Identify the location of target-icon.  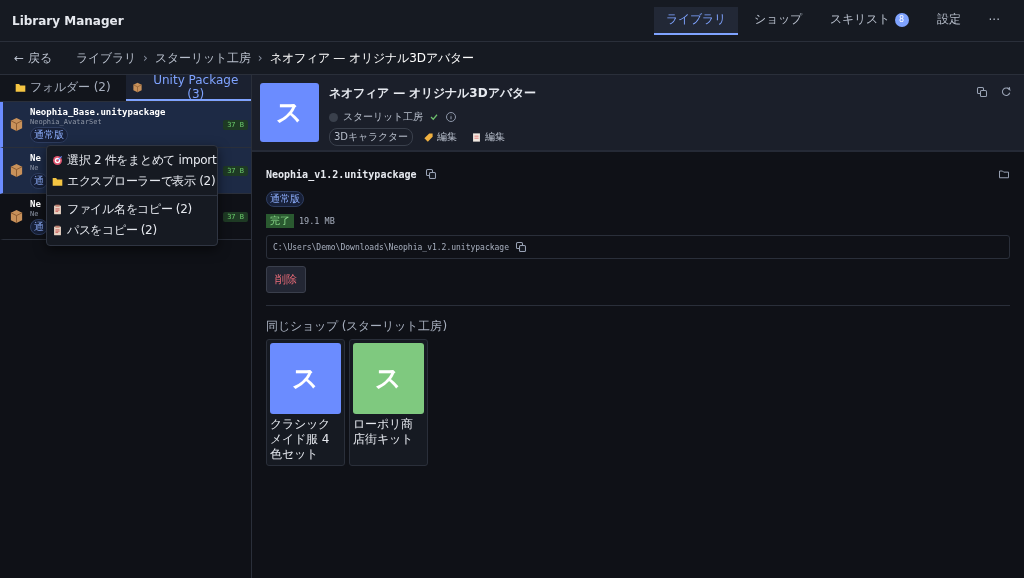
(57, 160).